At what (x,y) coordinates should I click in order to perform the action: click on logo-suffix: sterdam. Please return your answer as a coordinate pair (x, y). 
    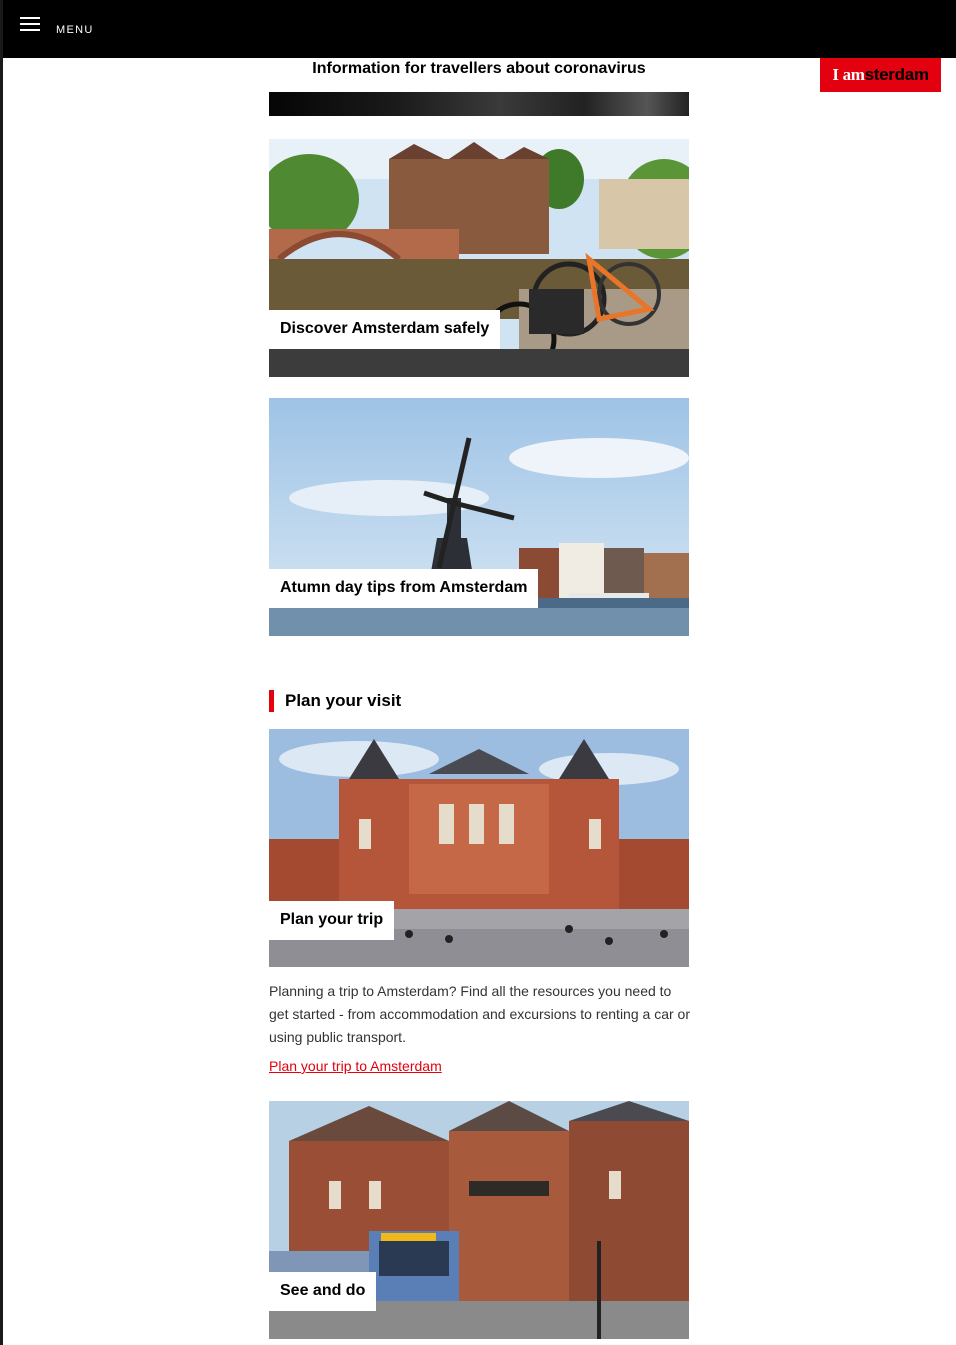
    Looking at the image, I should click on (896, 74).